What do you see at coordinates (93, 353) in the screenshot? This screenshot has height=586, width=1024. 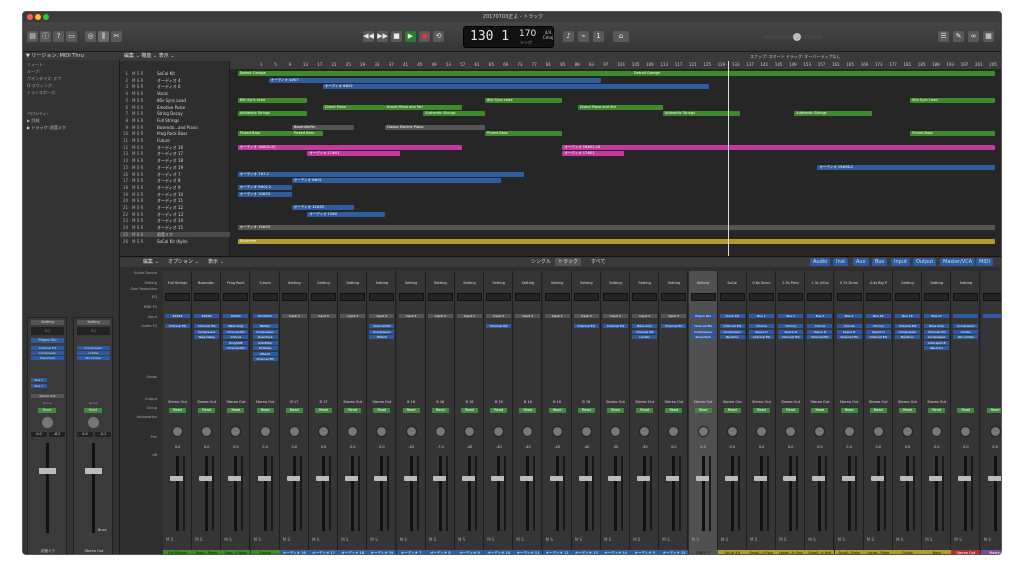 I see `fx-slot: Limiter` at bounding box center [93, 353].